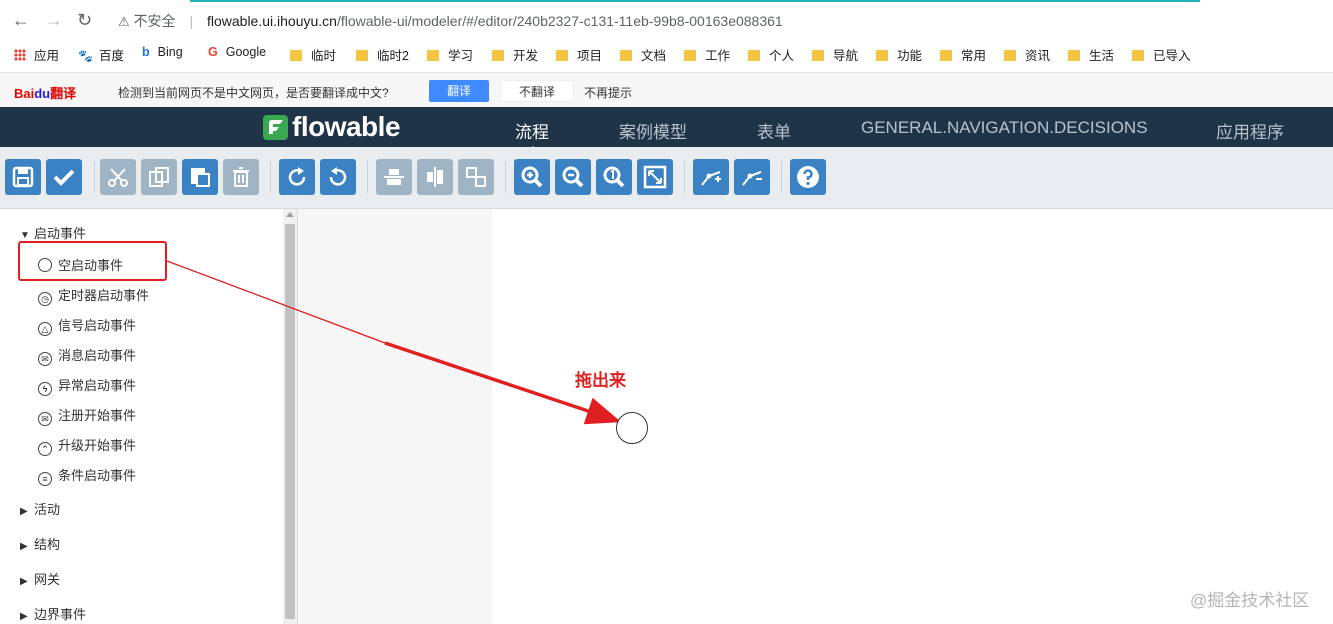 This screenshot has height=624, width=1333. I want to click on palette-item: ◷ 定时器启动事件, so click(93, 295).